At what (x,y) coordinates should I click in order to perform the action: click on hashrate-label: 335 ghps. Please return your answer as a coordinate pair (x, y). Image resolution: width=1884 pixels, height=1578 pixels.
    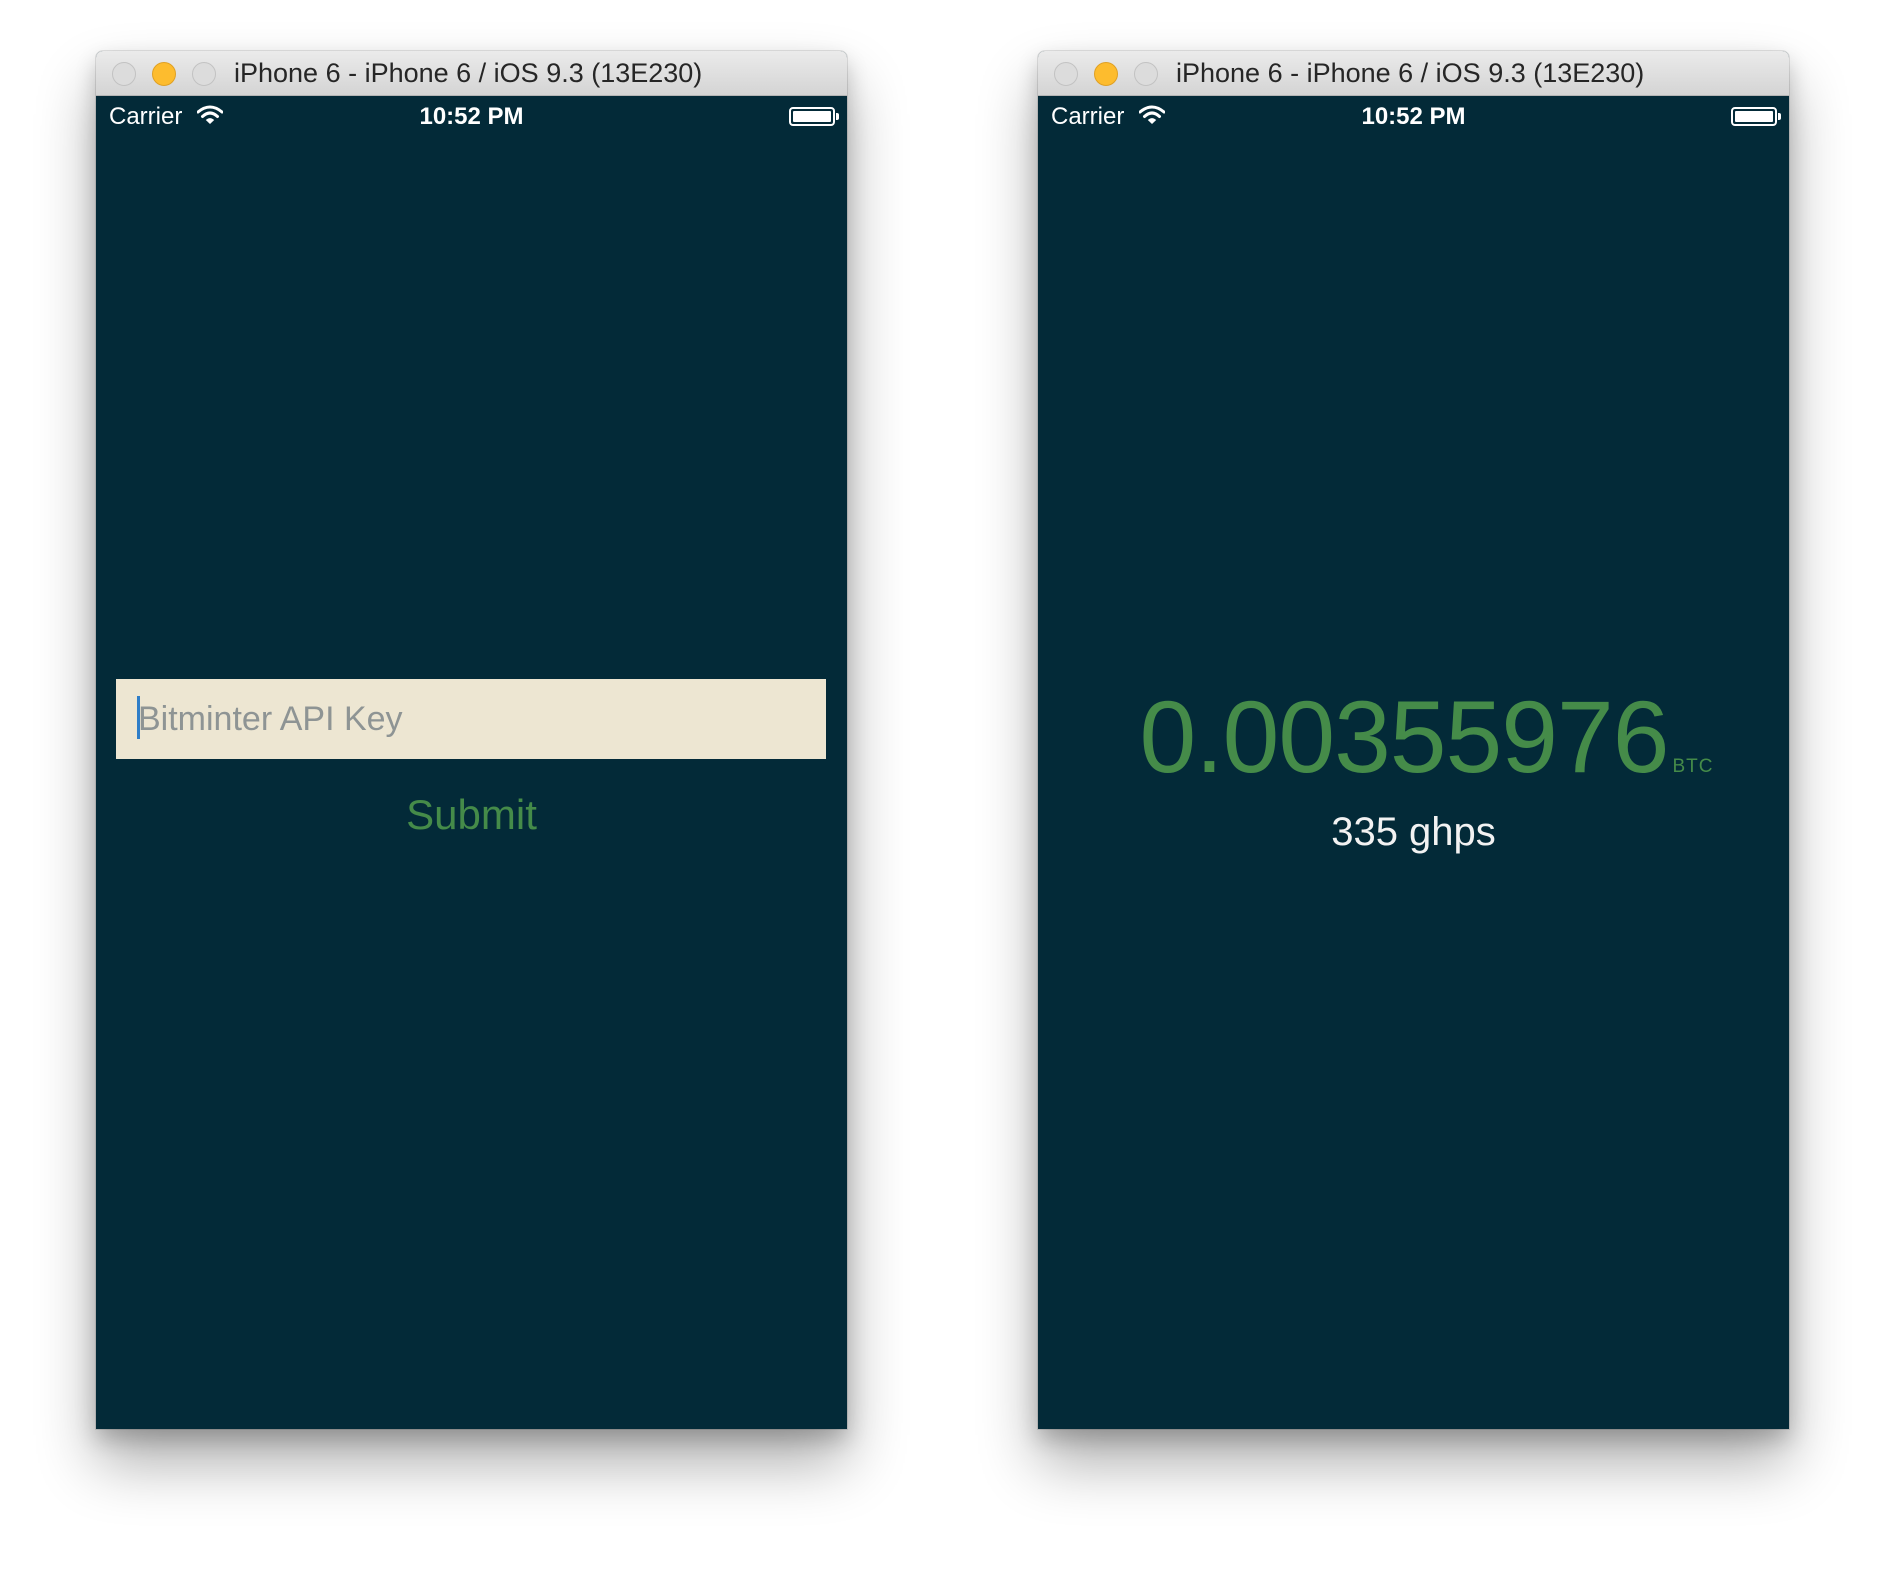
    Looking at the image, I should click on (1413, 832).